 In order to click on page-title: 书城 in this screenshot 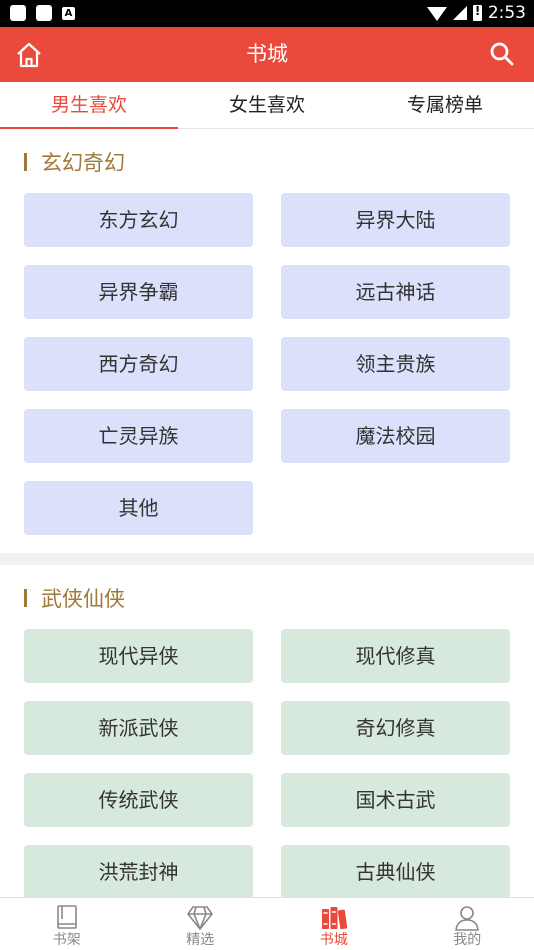, I will do `click(267, 54)`.